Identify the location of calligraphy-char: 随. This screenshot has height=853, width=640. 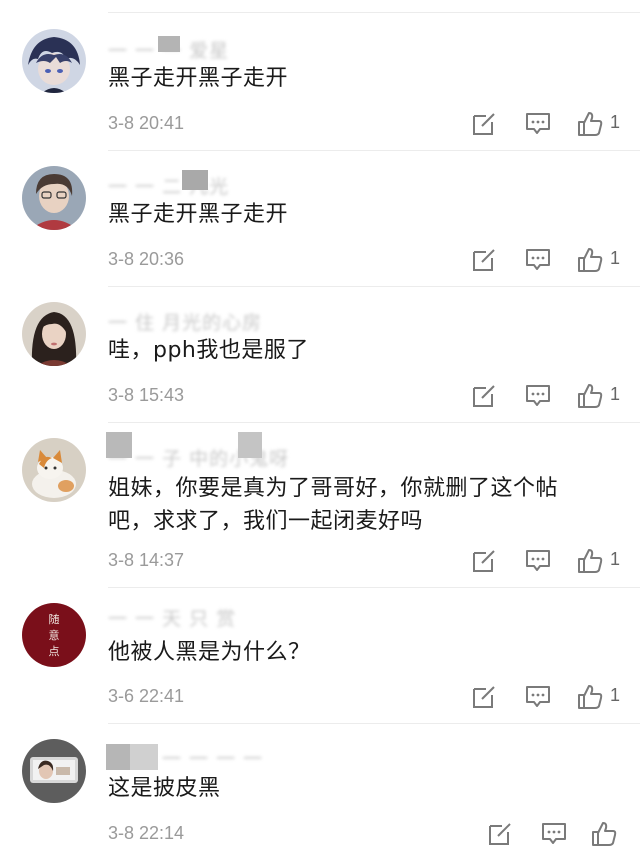
(54, 619).